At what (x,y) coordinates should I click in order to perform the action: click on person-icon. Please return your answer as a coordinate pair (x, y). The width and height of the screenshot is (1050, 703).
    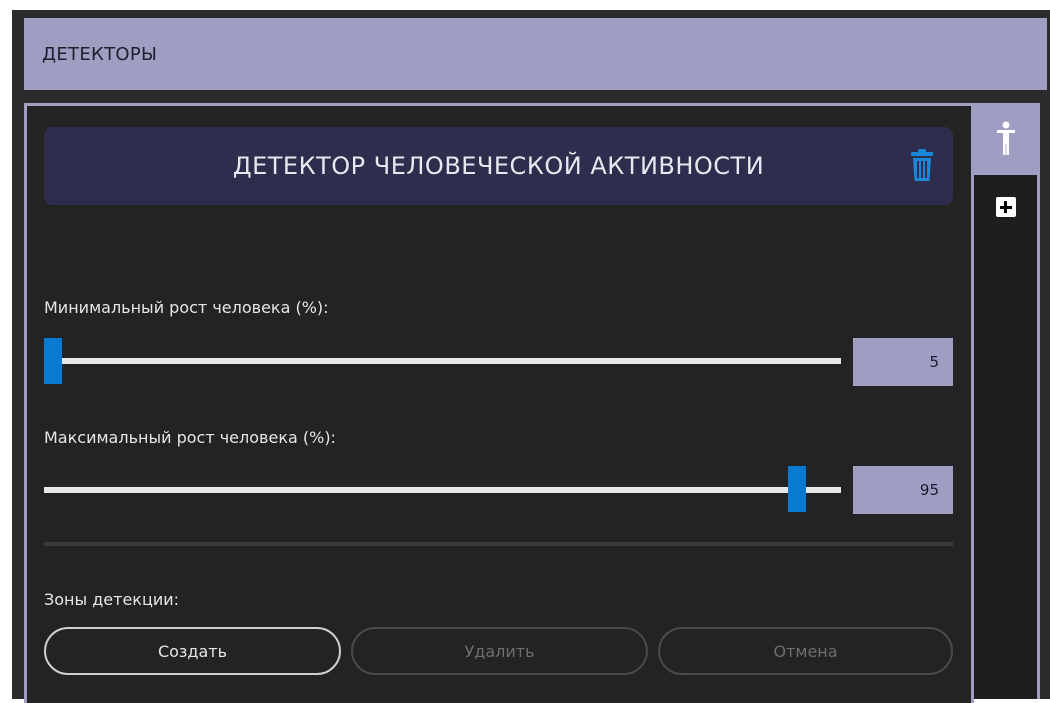
    Looking at the image, I should click on (1005, 138).